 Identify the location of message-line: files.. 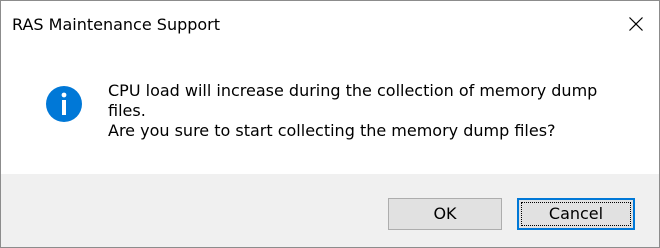
(127, 110).